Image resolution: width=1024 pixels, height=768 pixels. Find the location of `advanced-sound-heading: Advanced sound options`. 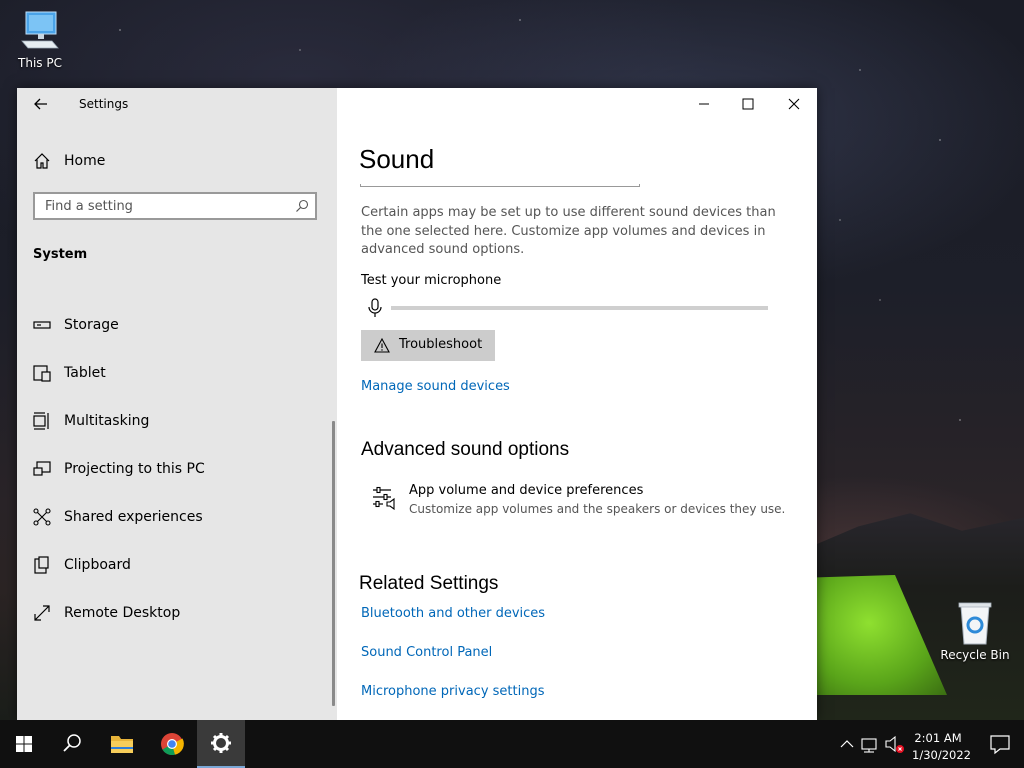

advanced-sound-heading: Advanced sound options is located at coordinates (465, 449).